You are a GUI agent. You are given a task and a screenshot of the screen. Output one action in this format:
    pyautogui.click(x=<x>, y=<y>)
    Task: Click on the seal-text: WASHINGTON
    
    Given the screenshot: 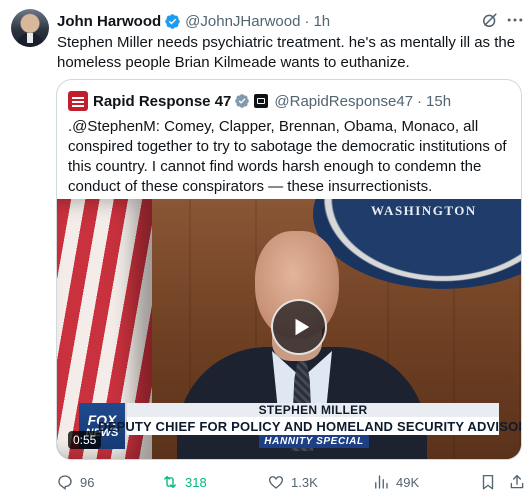 What is the action you would take?
    pyautogui.click(x=424, y=210)
    